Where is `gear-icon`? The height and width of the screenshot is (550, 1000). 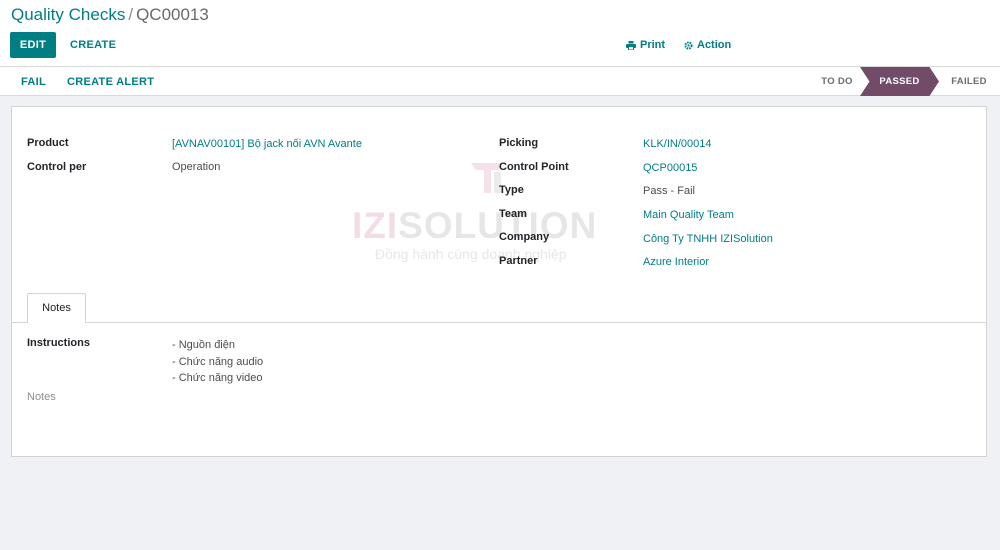
gear-icon is located at coordinates (688, 45).